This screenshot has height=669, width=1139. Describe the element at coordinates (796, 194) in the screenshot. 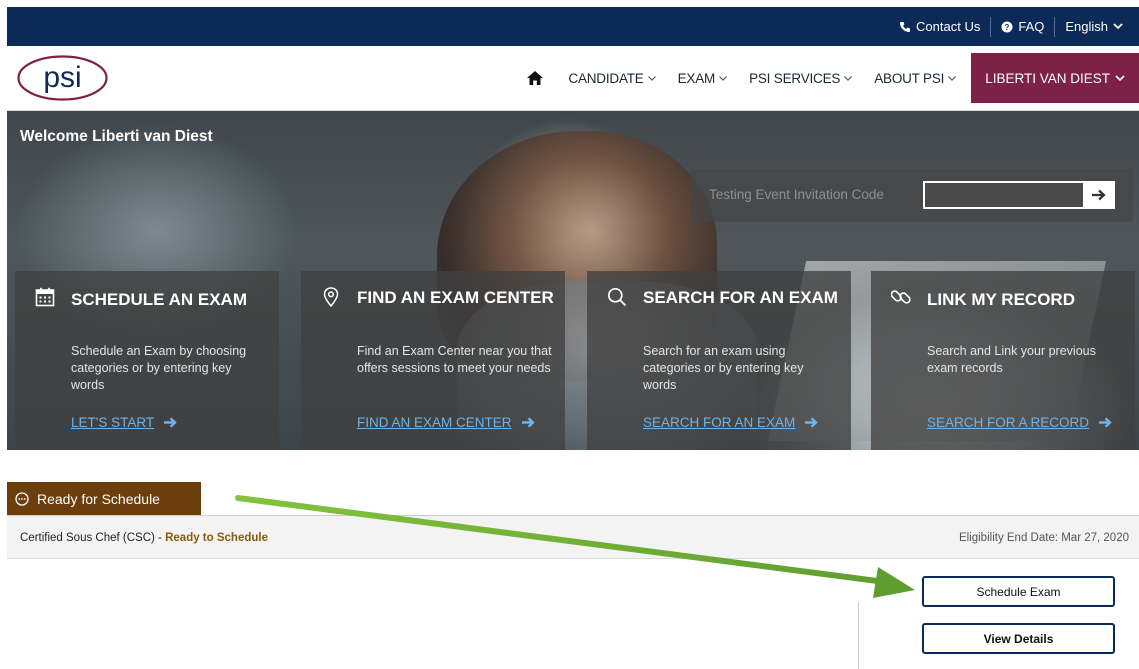

I see `invitation-code-label: Testing Event Invitation Code` at that location.